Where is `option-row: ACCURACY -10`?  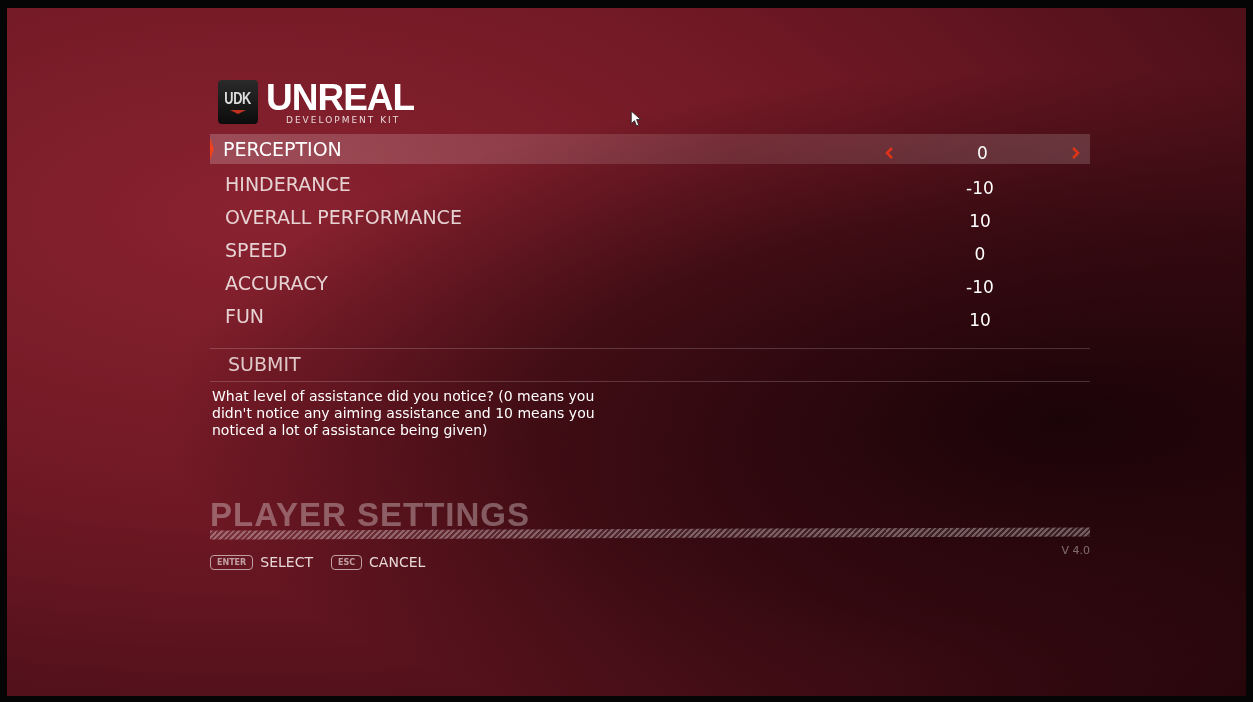 option-row: ACCURACY -10 is located at coordinates (650, 282).